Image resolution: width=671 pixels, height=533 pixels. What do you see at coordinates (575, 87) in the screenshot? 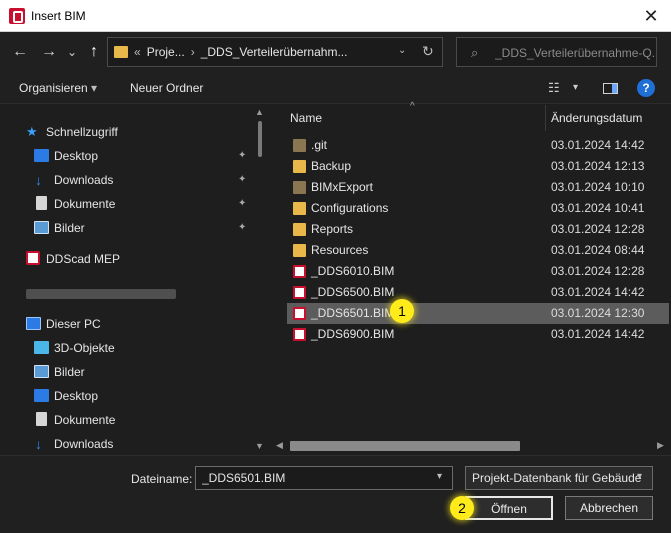
I see `view-options-arrow: ▾` at bounding box center [575, 87].